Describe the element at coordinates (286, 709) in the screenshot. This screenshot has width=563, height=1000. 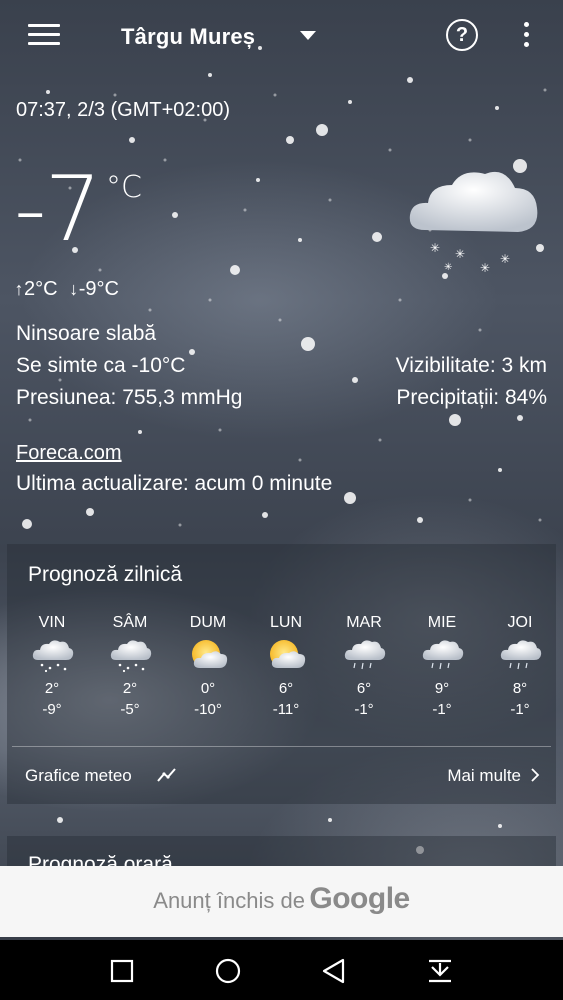
I see `day-low: -11°` at that location.